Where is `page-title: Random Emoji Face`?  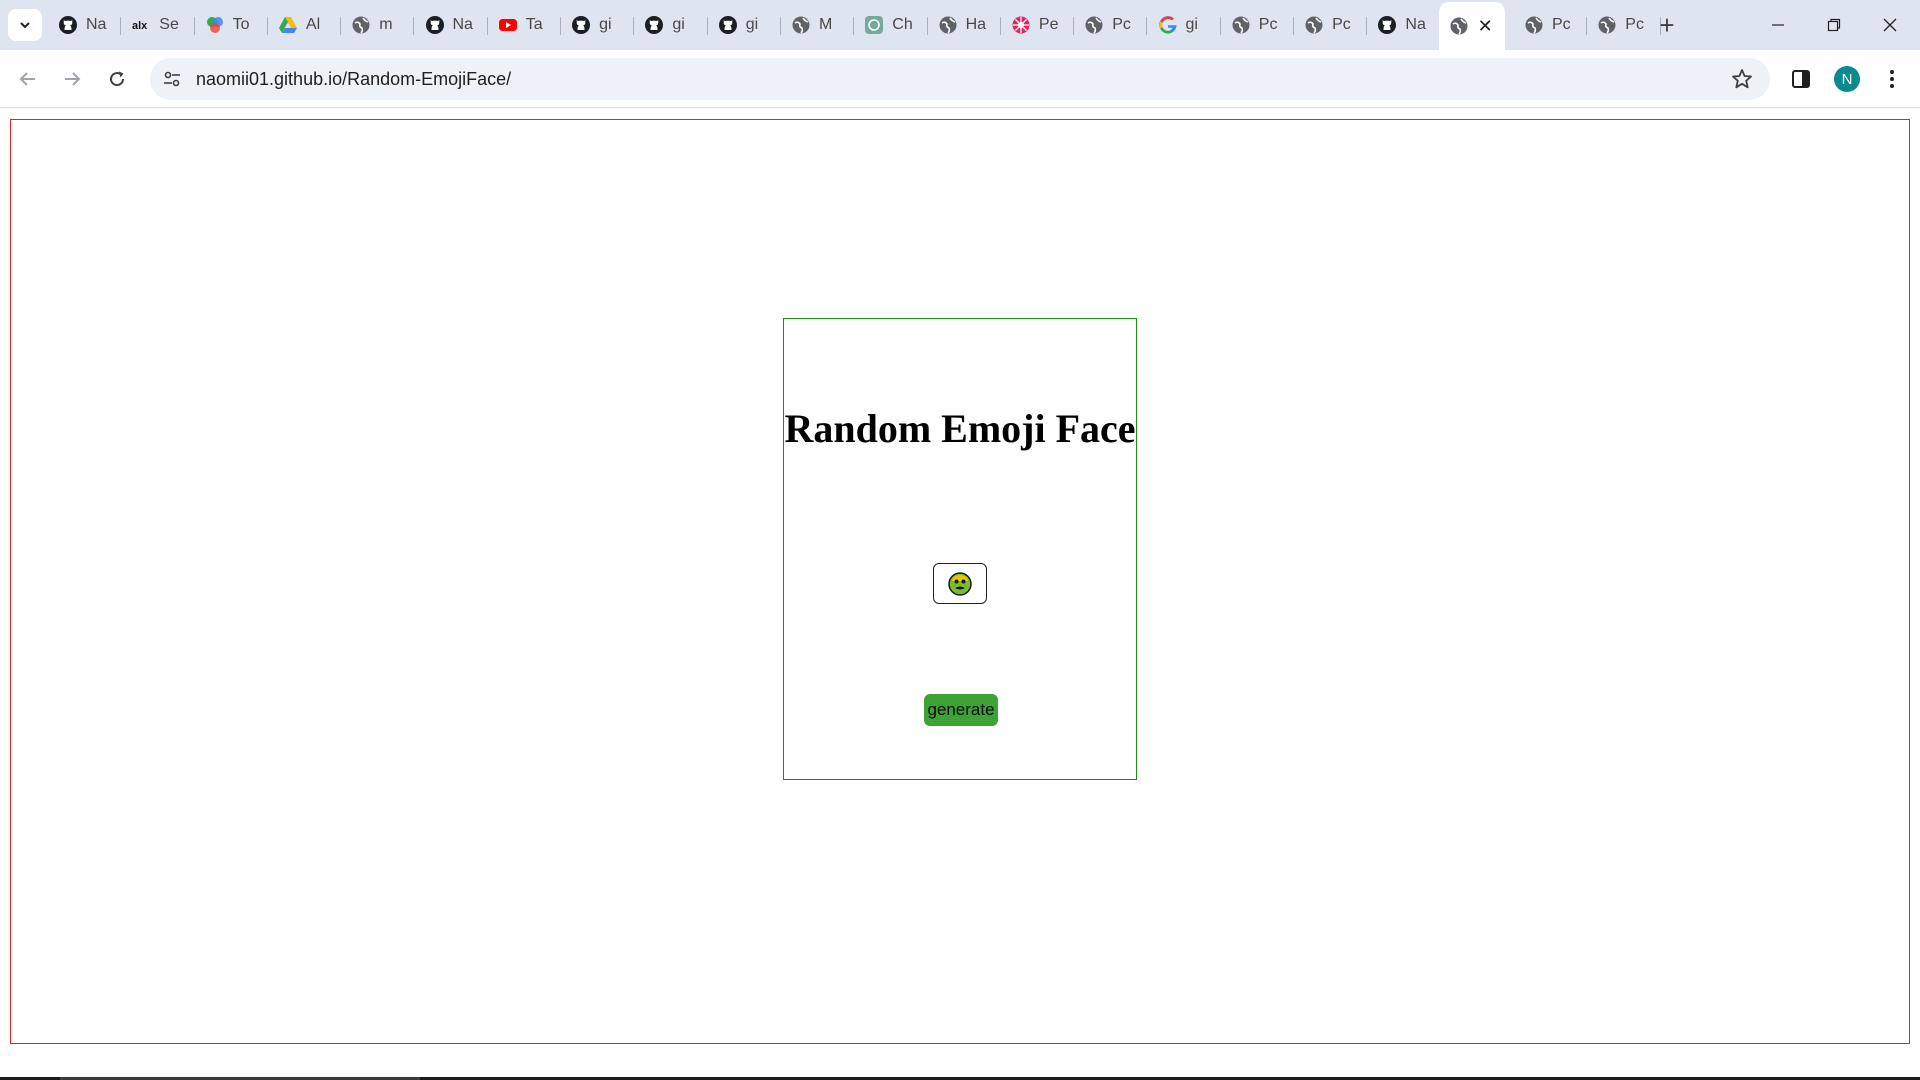
page-title: Random Emoji Face is located at coordinates (960, 428).